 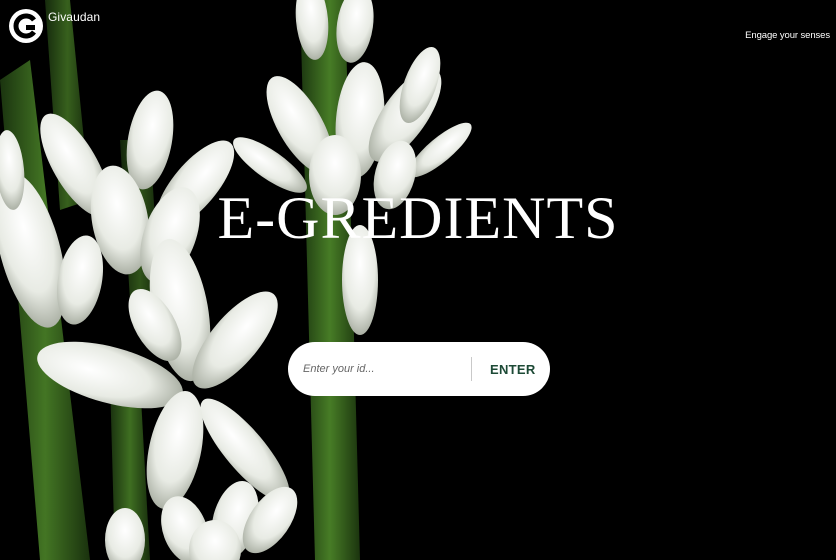 I want to click on id-input, so click(x=383, y=369).